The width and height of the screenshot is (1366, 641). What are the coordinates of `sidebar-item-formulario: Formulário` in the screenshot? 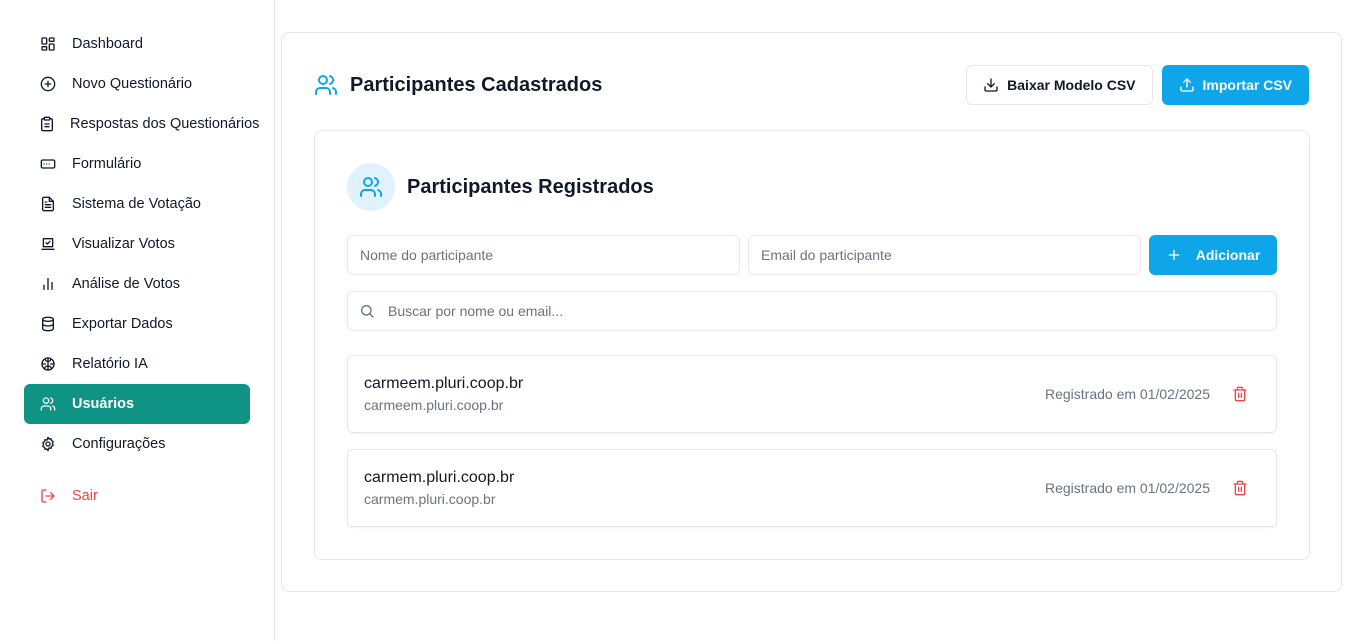 It's located at (137, 164).